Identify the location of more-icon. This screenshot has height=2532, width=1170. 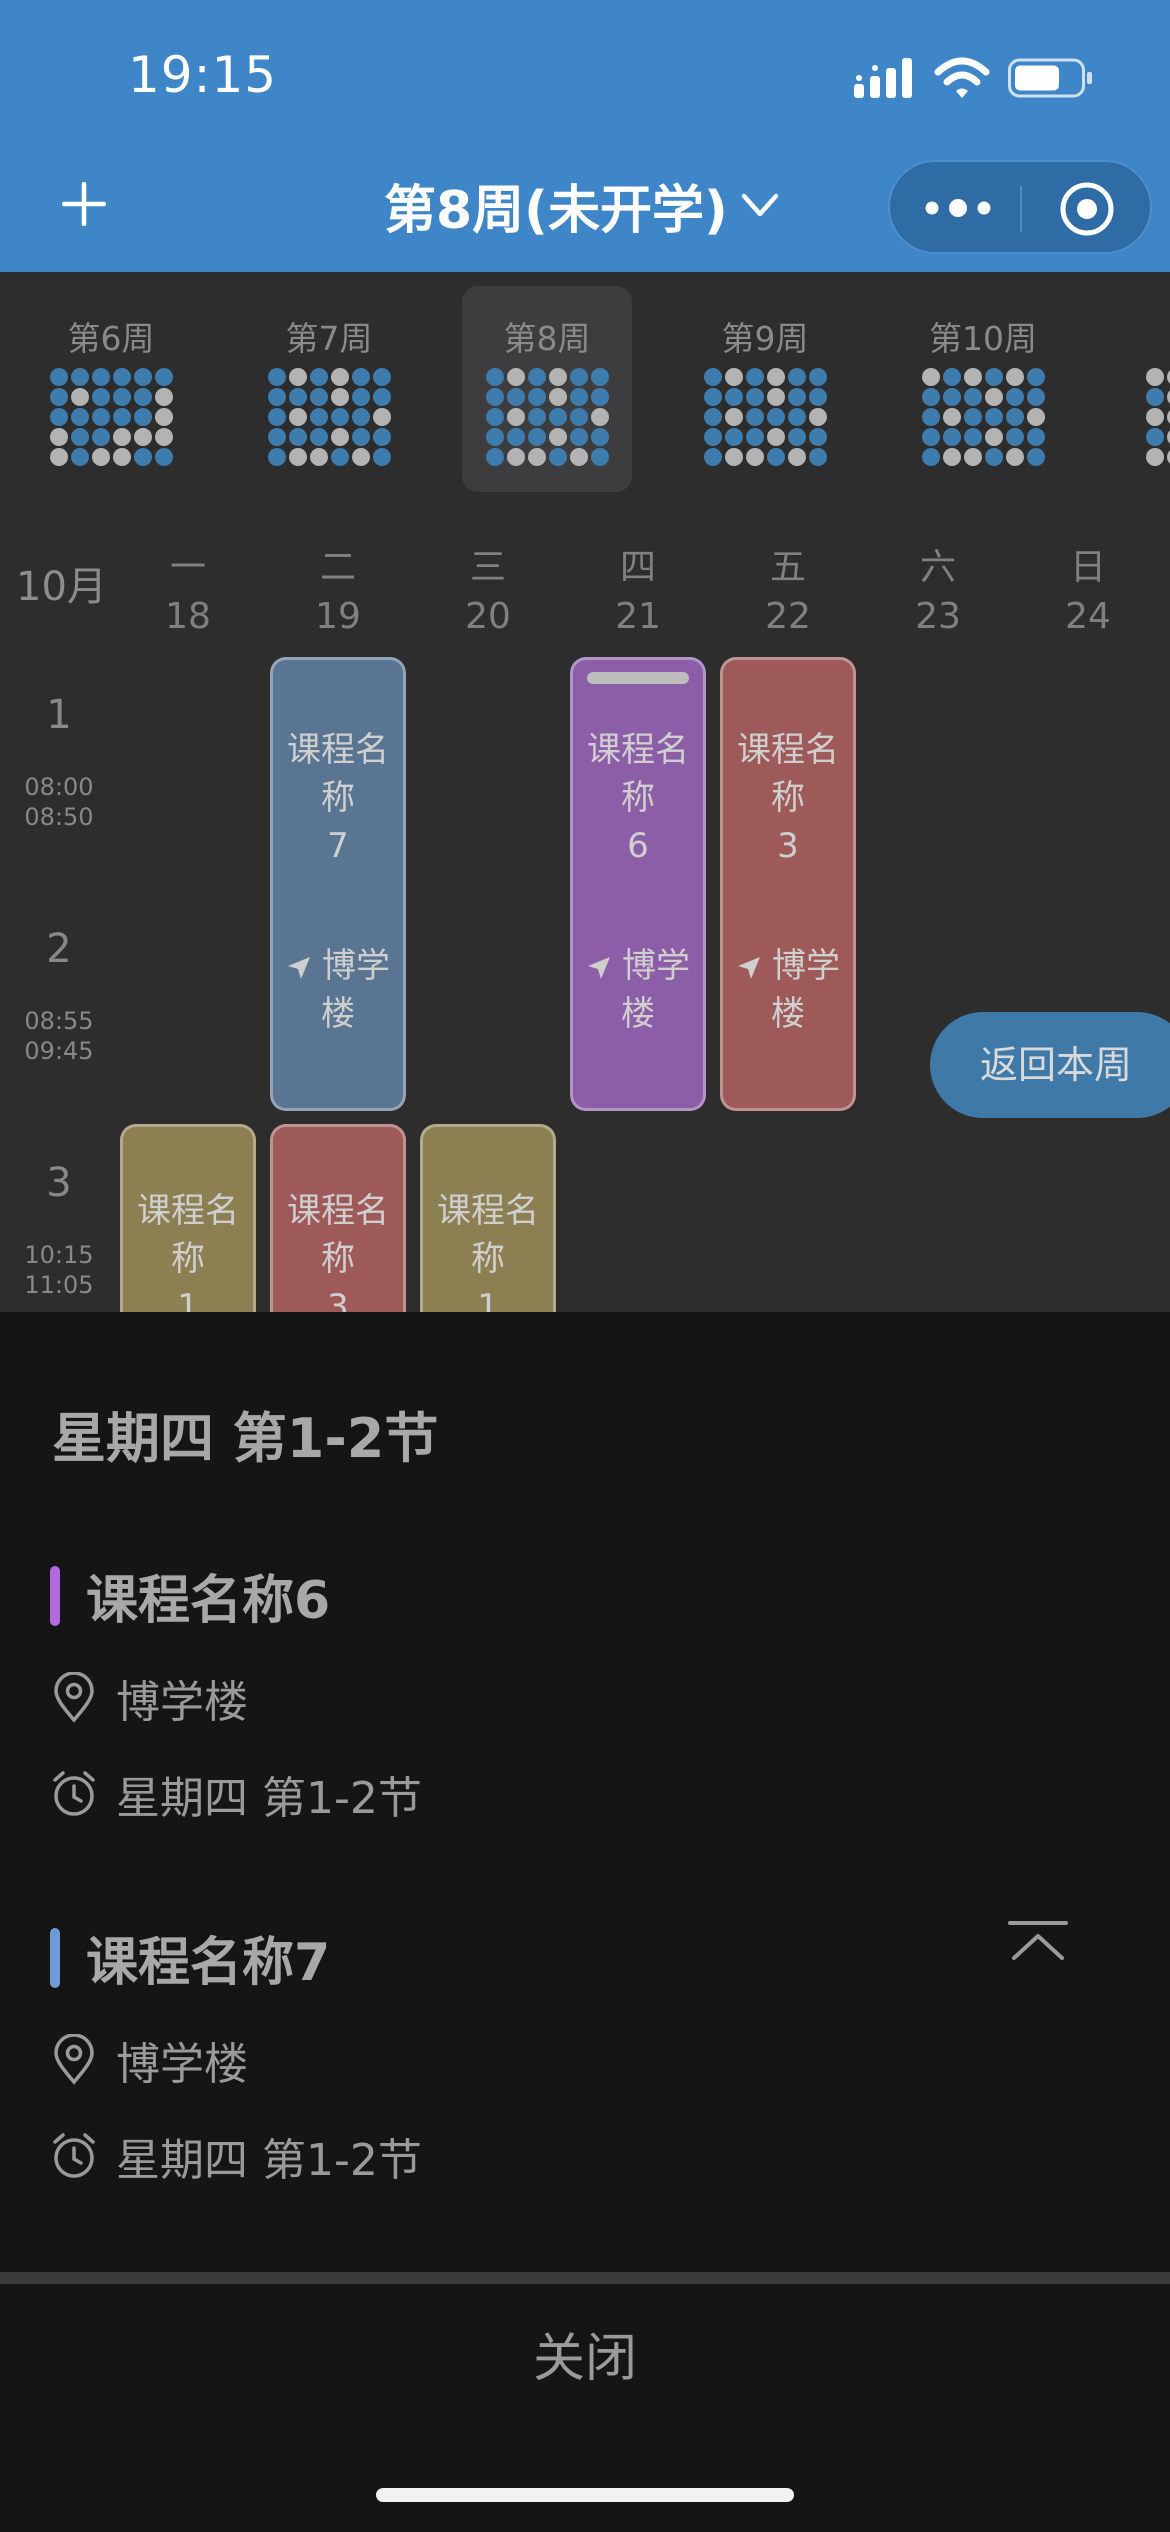
(958, 208).